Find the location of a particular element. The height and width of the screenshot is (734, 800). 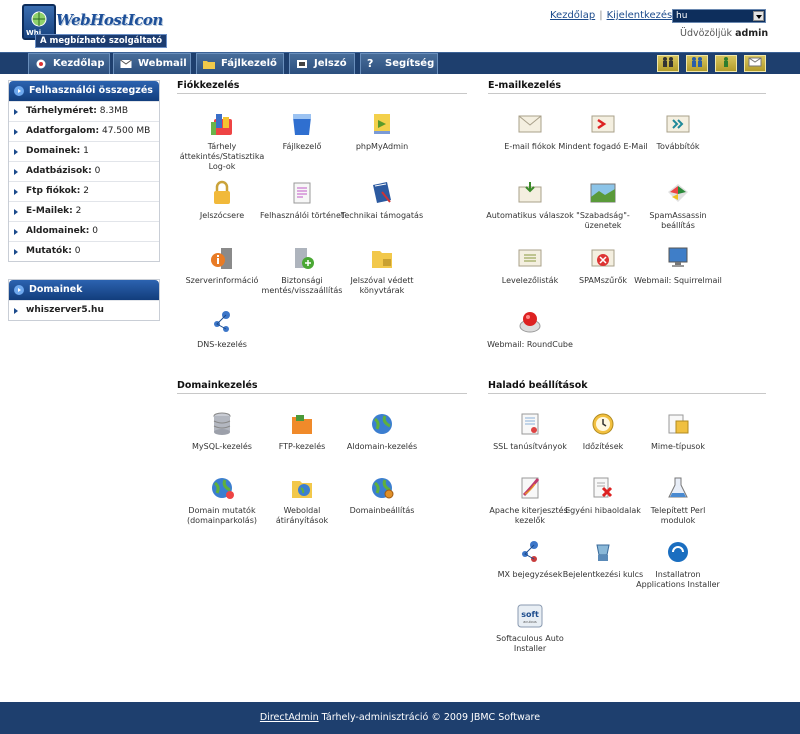

item-label: Jelszócsere is located at coordinates (222, 215).